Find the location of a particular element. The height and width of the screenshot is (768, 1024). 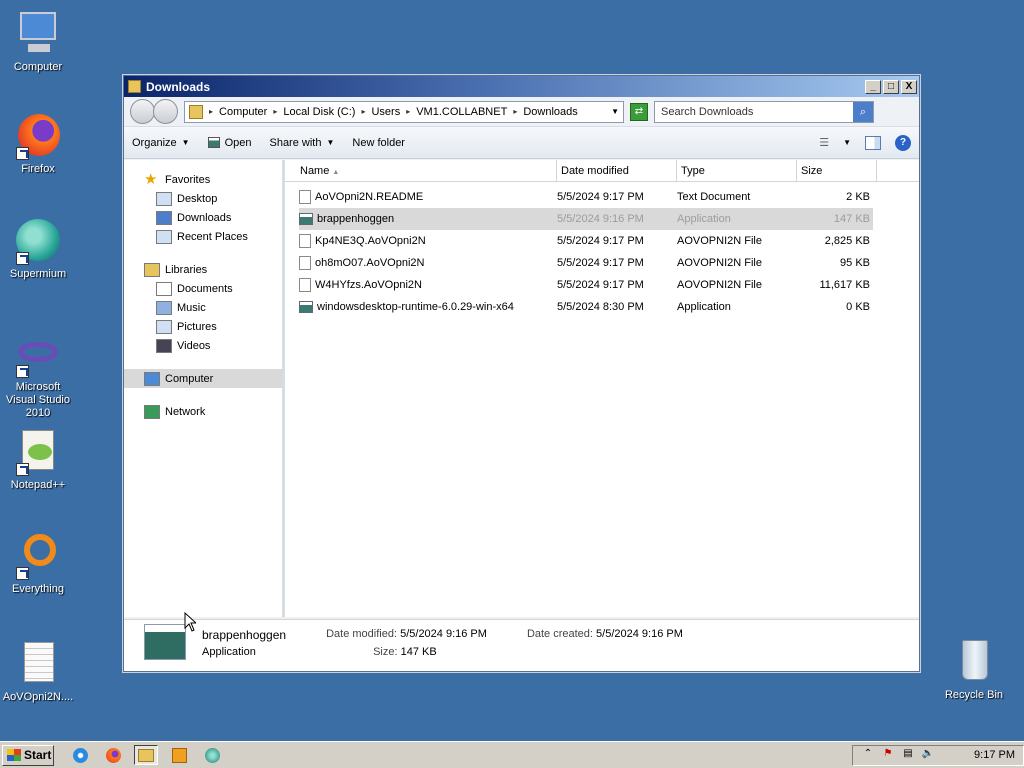

file-date: 5/5/2024 8:30 PM is located at coordinates (600, 307).